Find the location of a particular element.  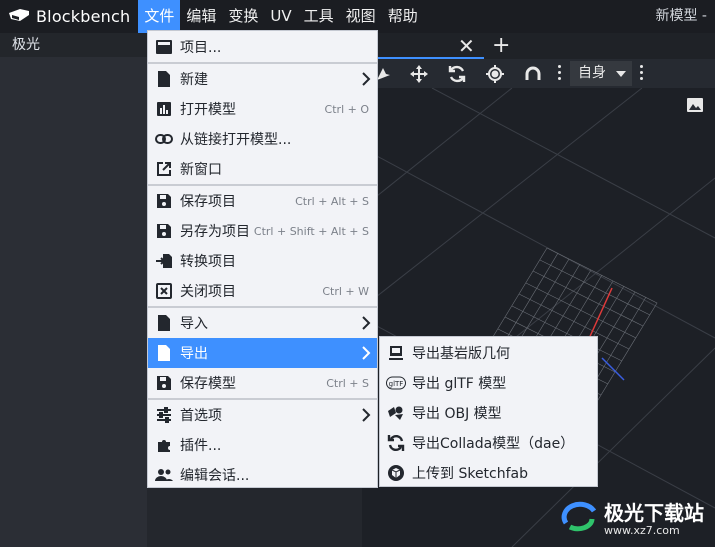

menu-item-close-project: 关闭项目 Ctrl + W is located at coordinates (262, 291).